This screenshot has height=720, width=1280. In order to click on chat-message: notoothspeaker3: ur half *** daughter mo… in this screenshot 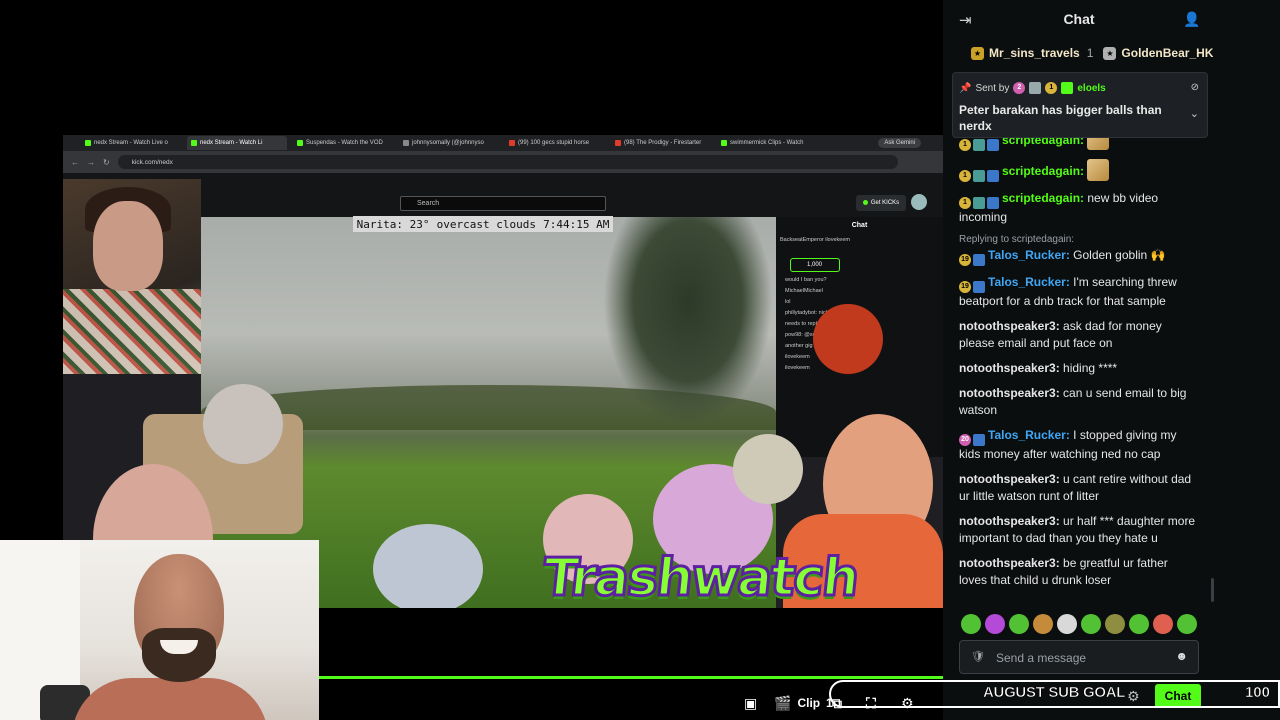, I will do `click(1078, 530)`.